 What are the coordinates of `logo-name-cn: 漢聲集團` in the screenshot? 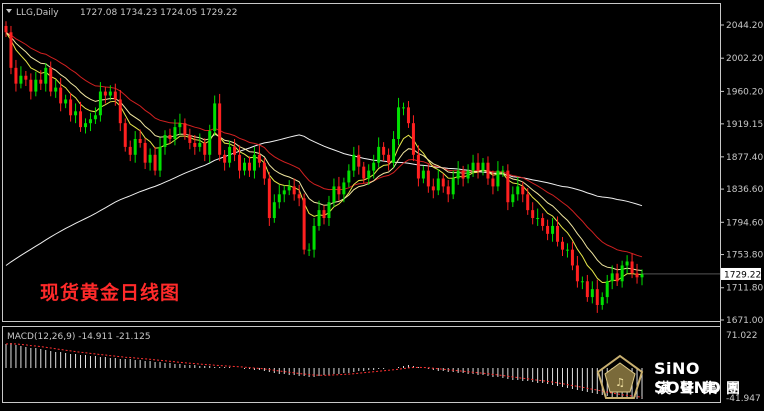 It's located at (703, 389).